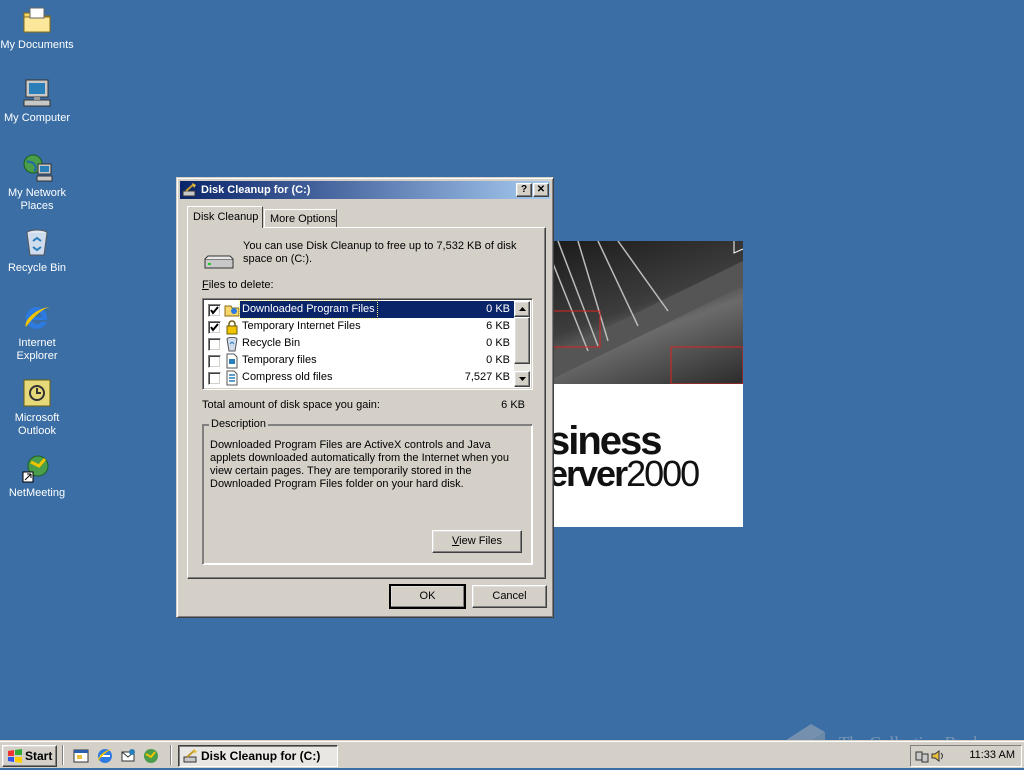  Describe the element at coordinates (232, 327) in the screenshot. I see `lock-icon` at that location.